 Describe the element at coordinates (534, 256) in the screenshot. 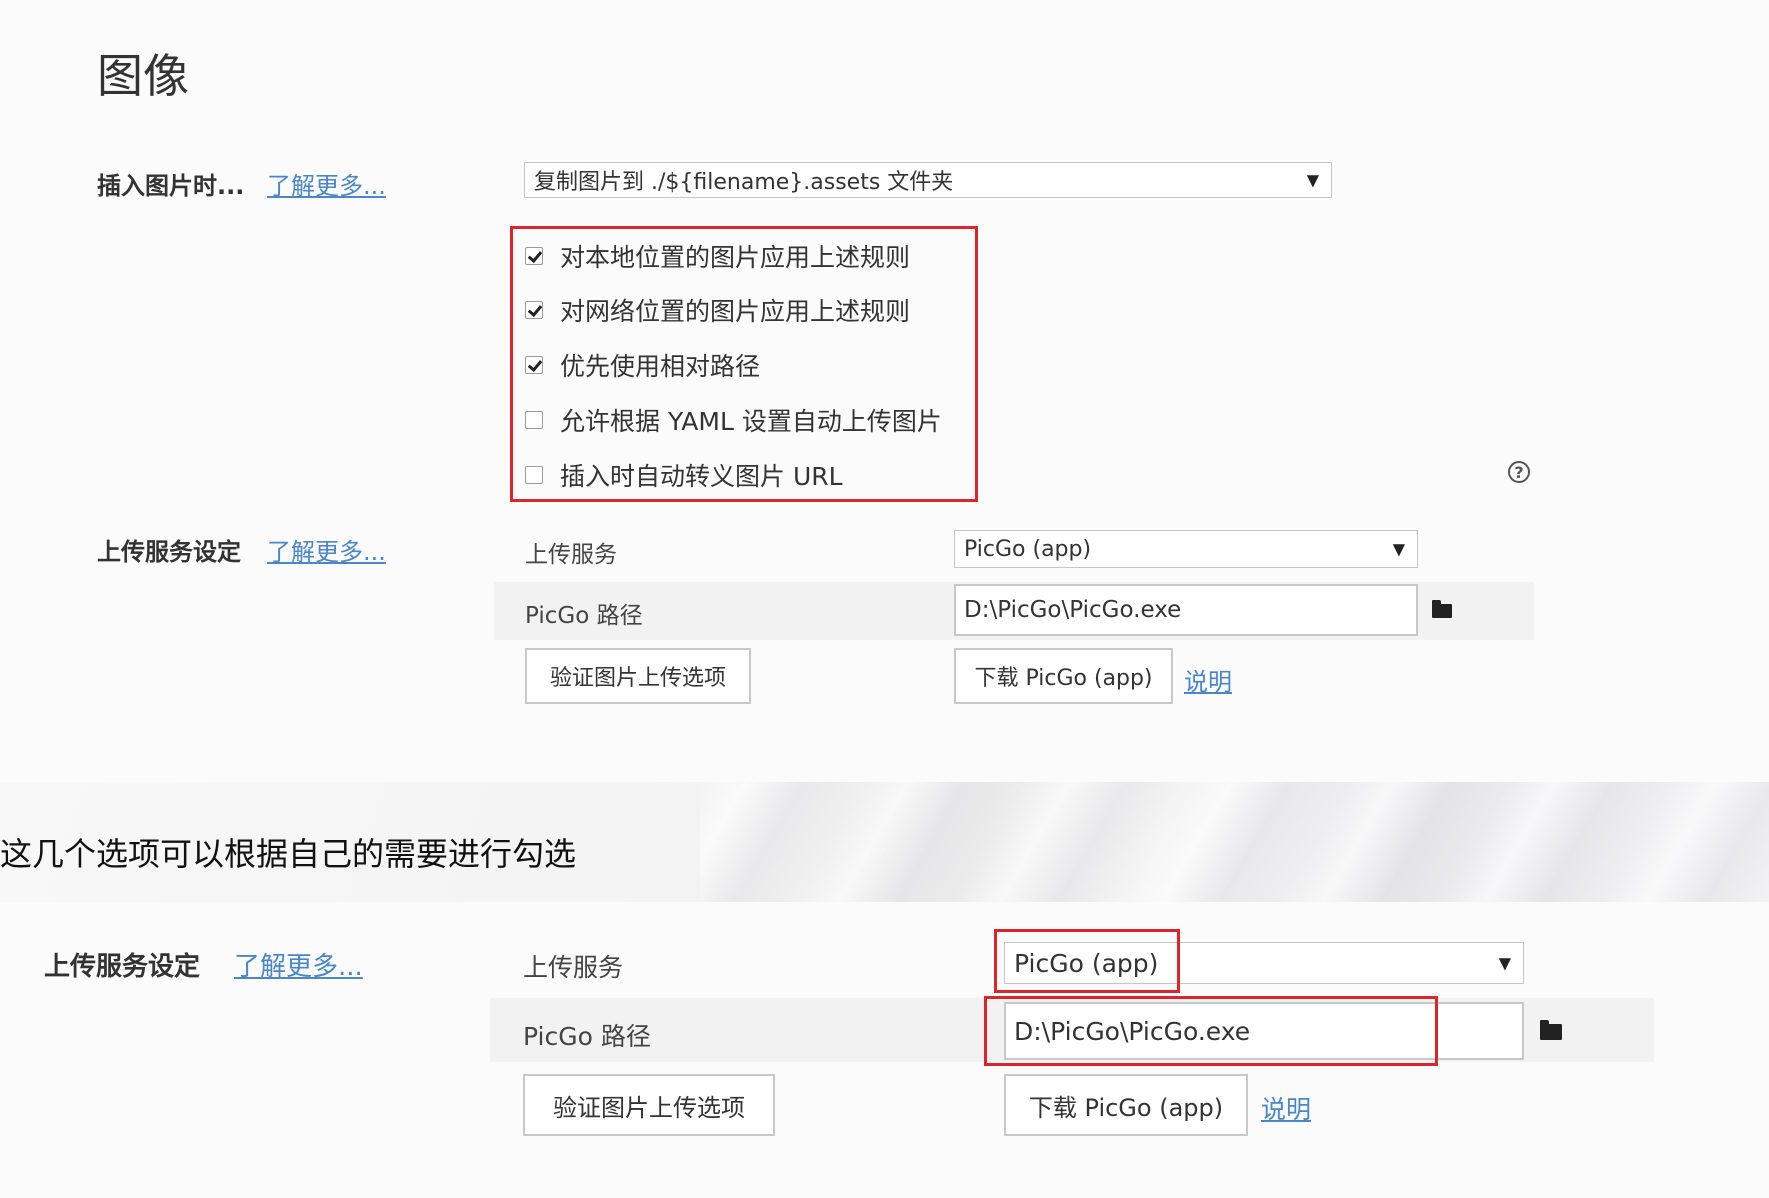

I see `checkbox-local-images` at that location.